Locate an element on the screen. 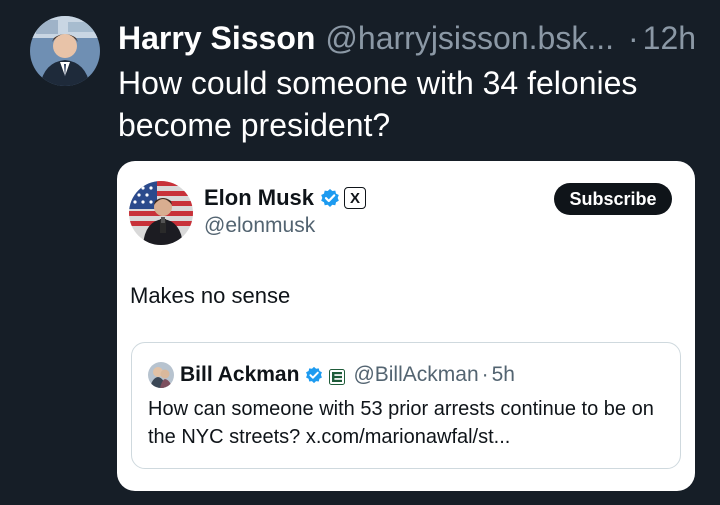  quote-timestamp: 5h is located at coordinates (503, 375).